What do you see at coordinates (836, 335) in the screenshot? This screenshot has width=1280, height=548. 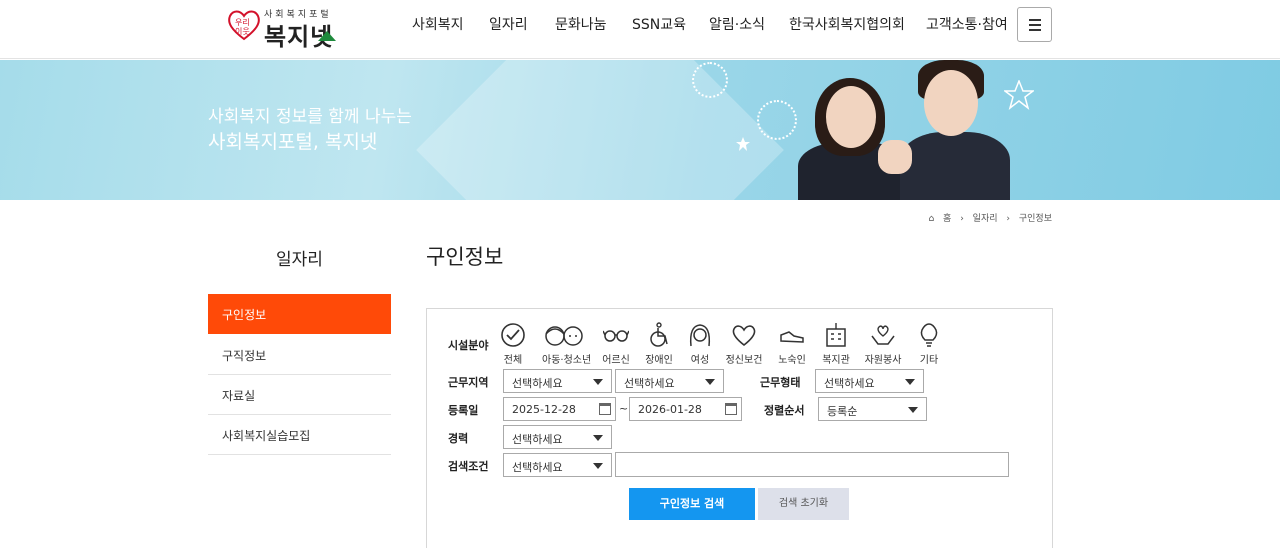 I see `building-icon` at bounding box center [836, 335].